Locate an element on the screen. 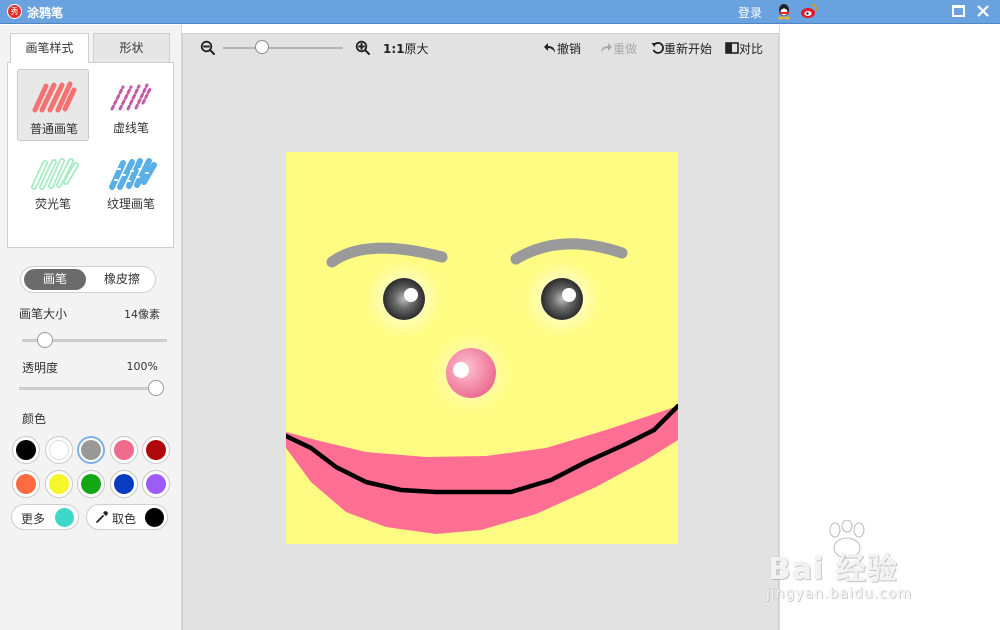 This screenshot has height=630, width=1000. compare-icon is located at coordinates (732, 48).